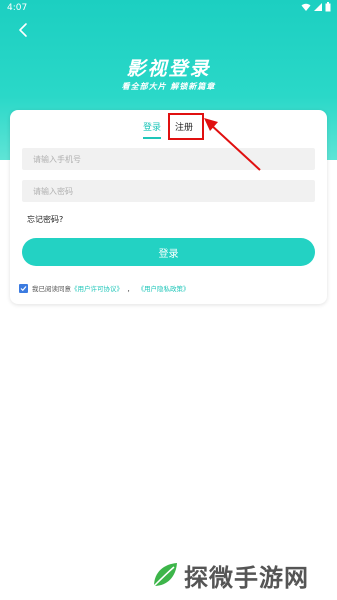 The image size is (337, 600). Describe the element at coordinates (168, 132) in the screenshot. I see `auth-tabs: 登录 注册` at that location.